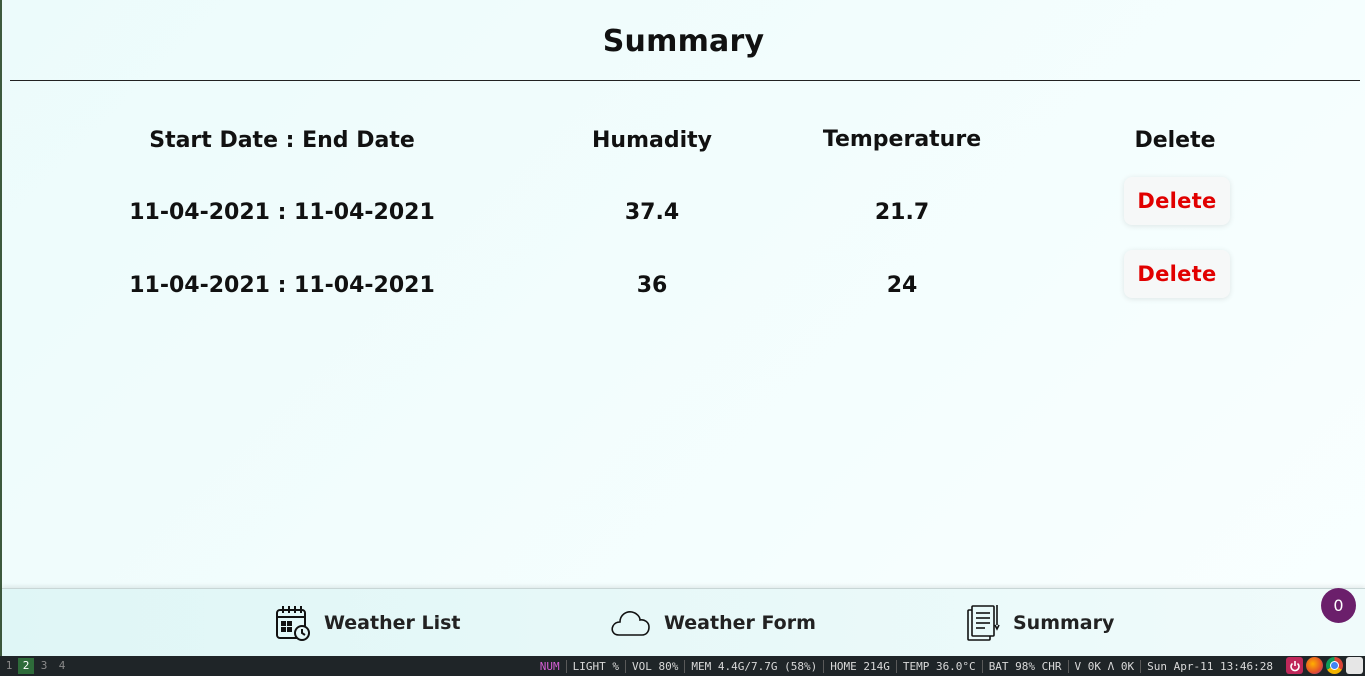  I want to click on status-battery: BAT 98% CHR, so click(1026, 666).